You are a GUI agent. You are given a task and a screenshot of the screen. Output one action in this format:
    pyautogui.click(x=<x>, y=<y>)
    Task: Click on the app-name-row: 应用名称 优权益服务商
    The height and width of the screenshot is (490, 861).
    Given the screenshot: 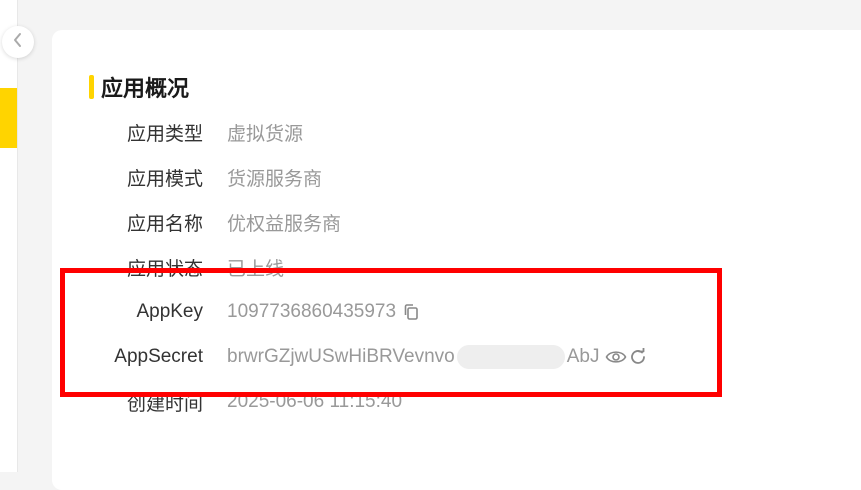 What is the action you would take?
    pyautogui.click(x=196, y=222)
    